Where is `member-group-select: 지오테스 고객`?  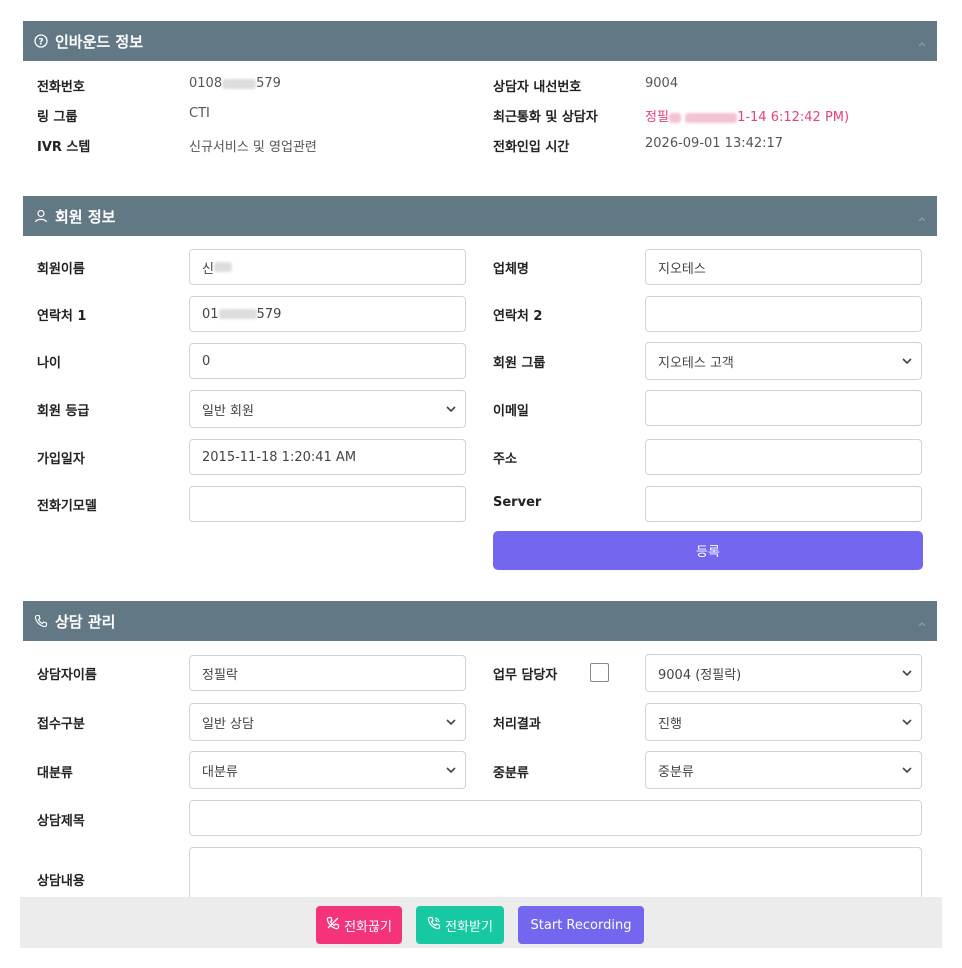 member-group-select: 지오테스 고객 is located at coordinates (783, 361).